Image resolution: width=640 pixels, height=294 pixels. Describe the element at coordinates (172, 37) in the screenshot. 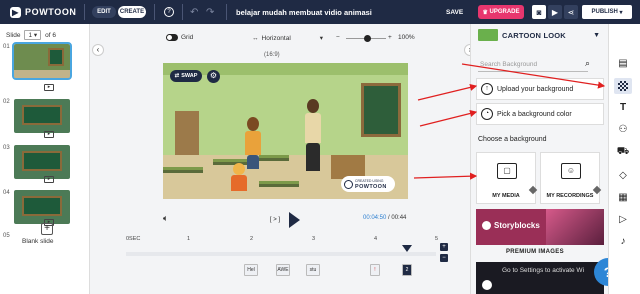

I see `toggle-switch-icon` at that location.